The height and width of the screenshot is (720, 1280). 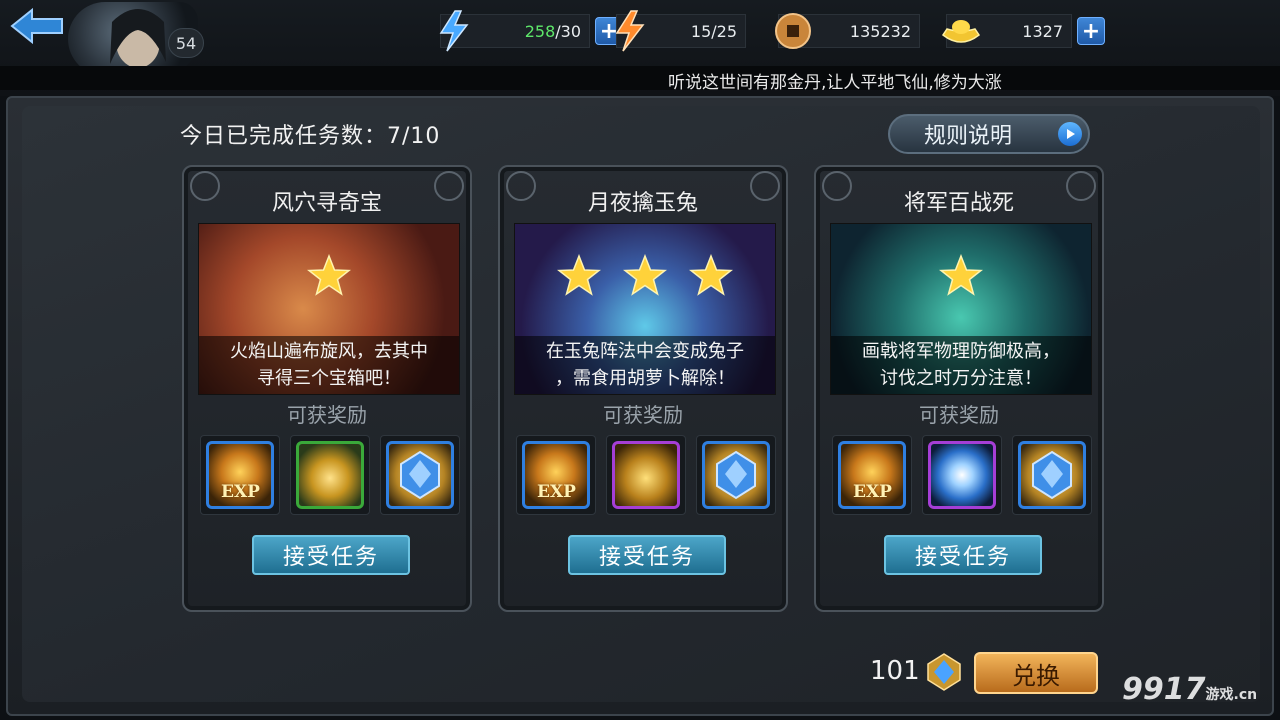 I want to click on stamina-display: 258 /30 +, so click(x=531, y=31).